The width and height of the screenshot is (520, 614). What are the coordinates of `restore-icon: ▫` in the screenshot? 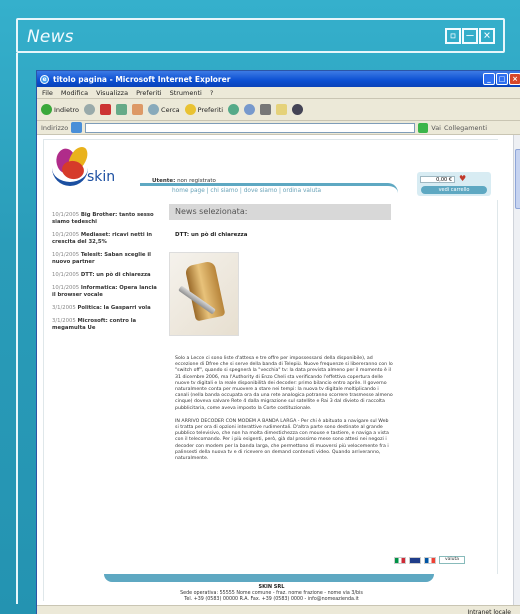 It's located at (453, 36).